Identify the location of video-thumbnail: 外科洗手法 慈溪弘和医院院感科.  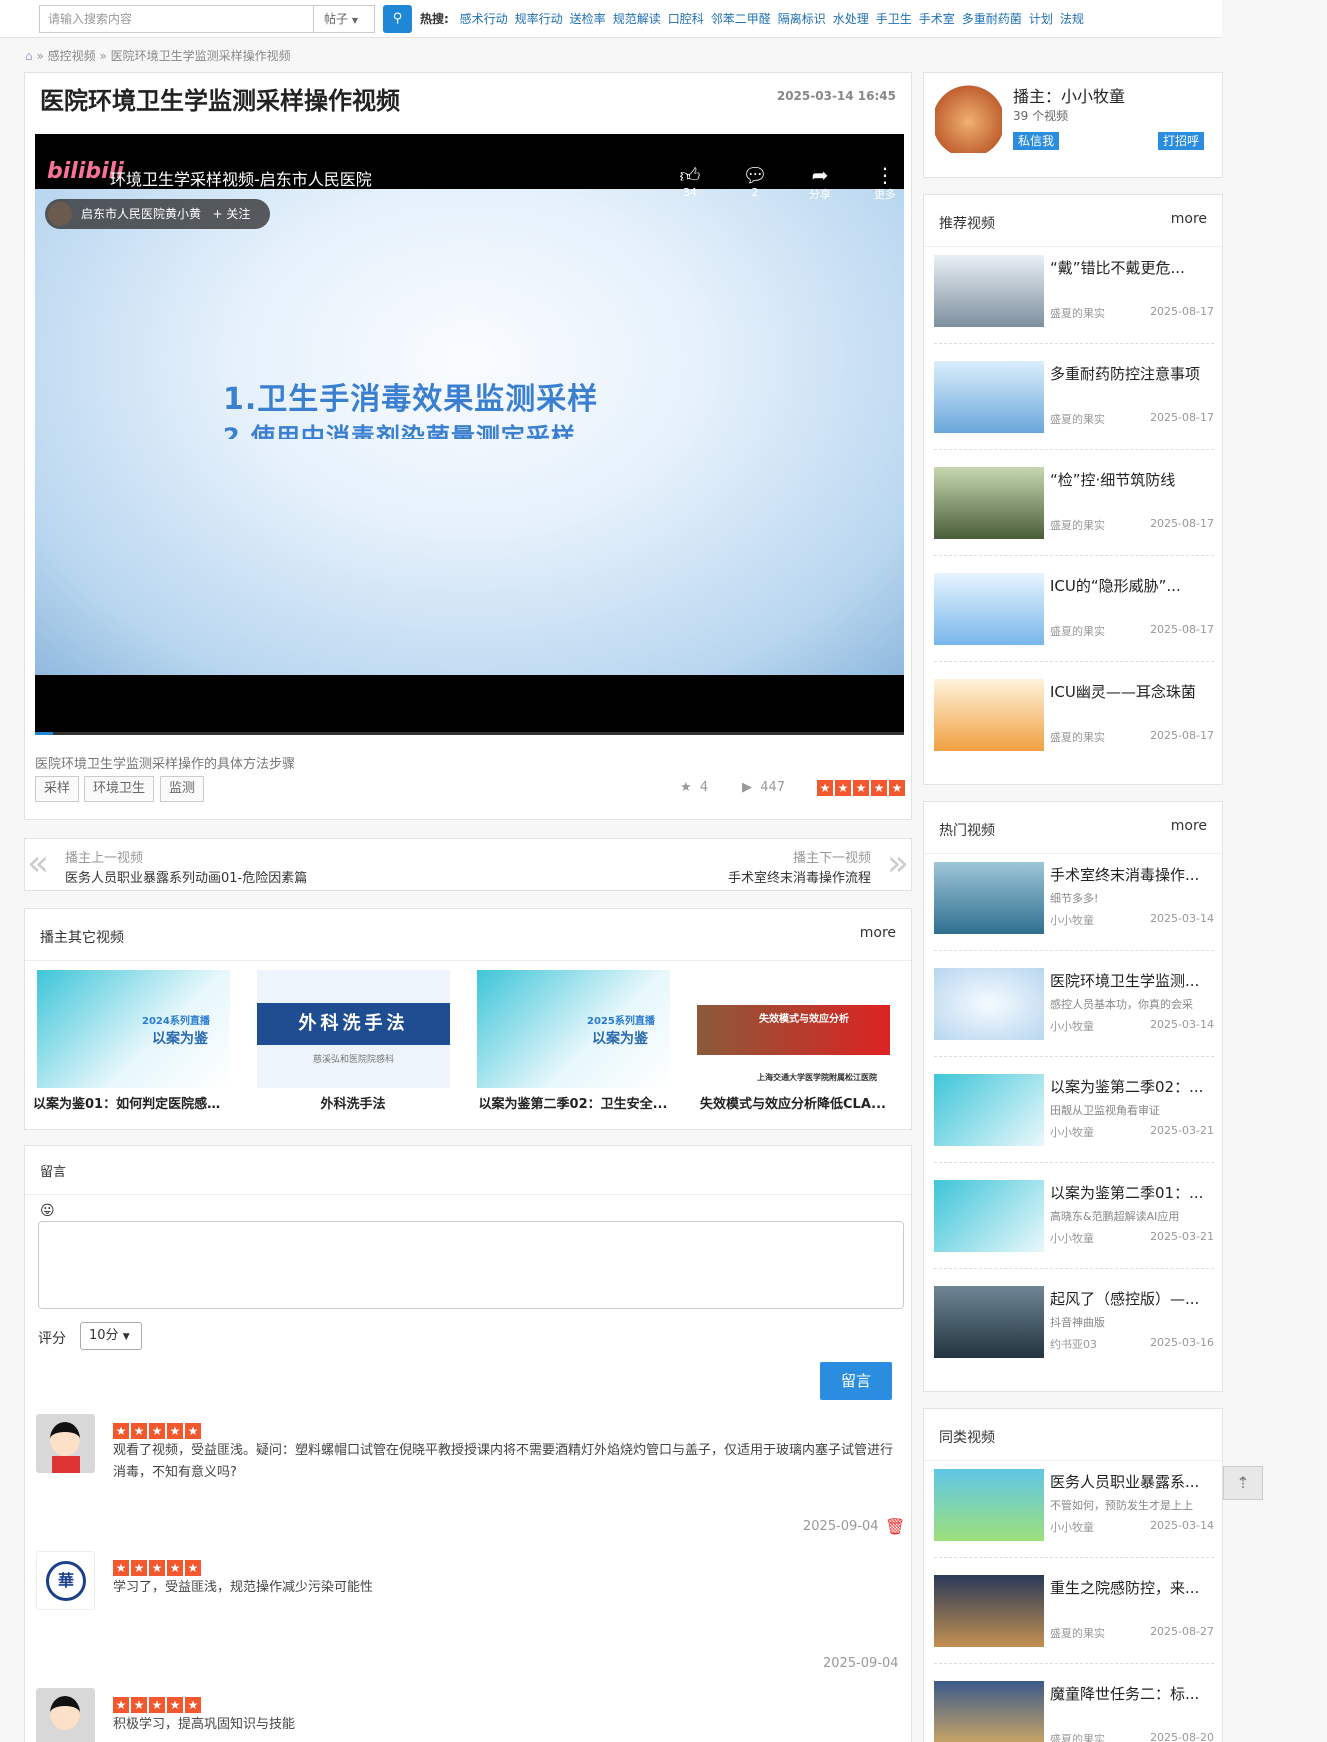
(353, 1029).